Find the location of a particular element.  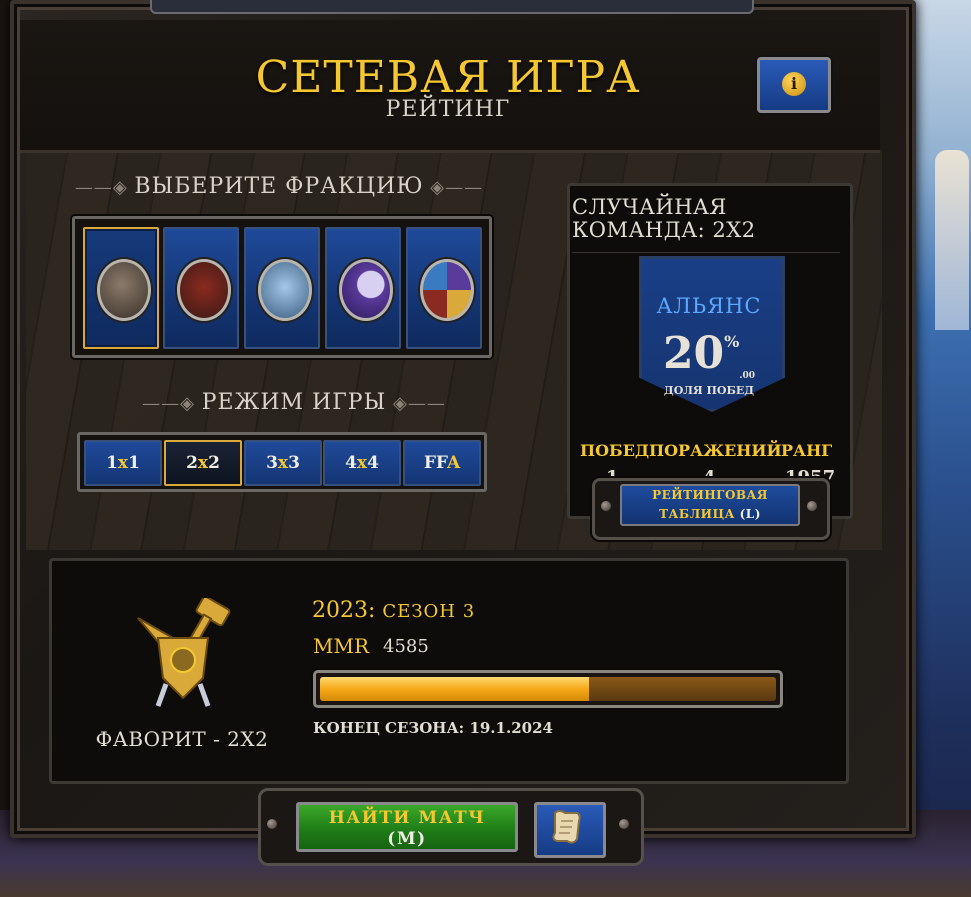

divider is located at coordinates (706, 252).